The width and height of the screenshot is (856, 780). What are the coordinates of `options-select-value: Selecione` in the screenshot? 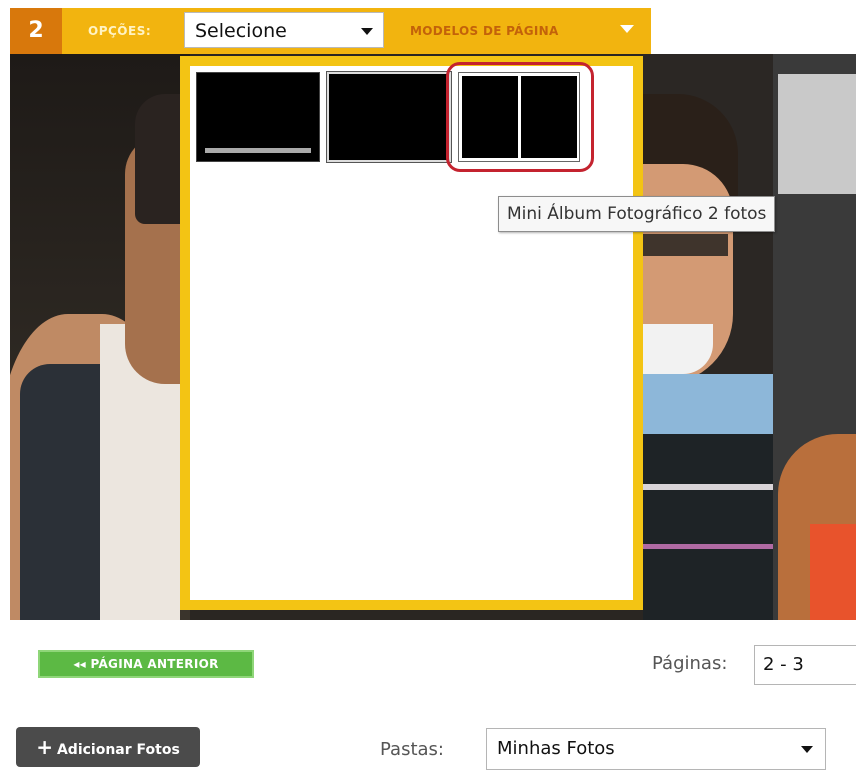 It's located at (241, 31).